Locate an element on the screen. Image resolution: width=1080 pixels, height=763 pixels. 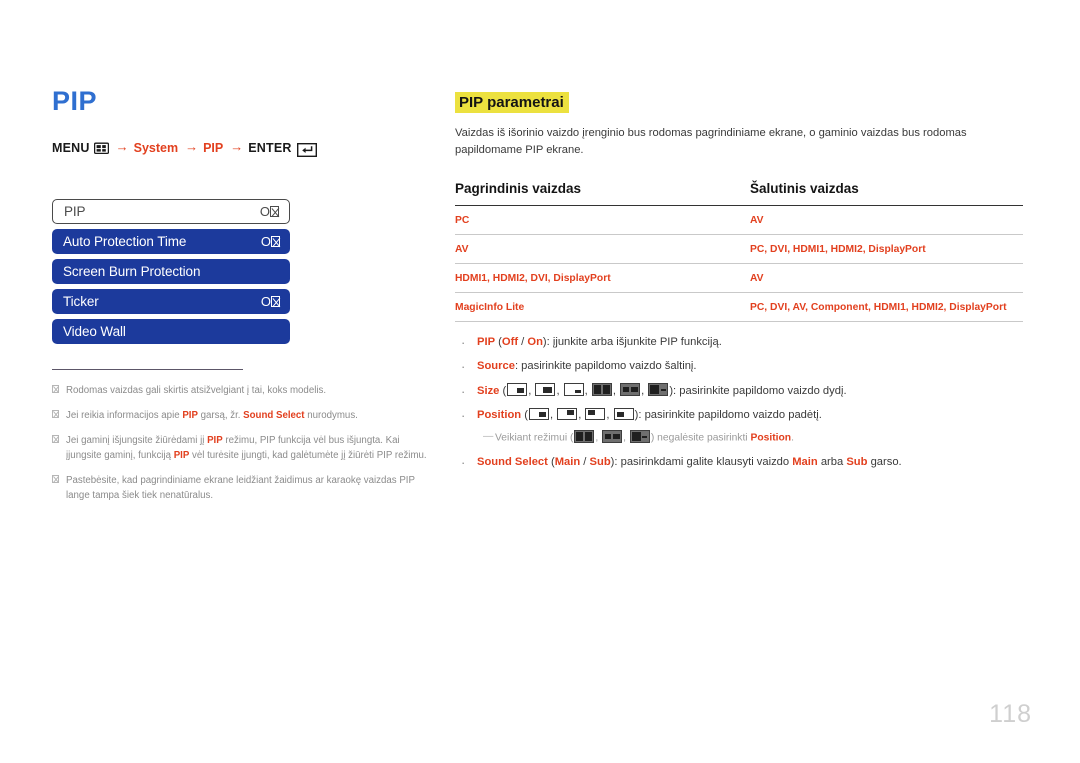
pip-size-small-br-icon is located at coordinates (517, 389).